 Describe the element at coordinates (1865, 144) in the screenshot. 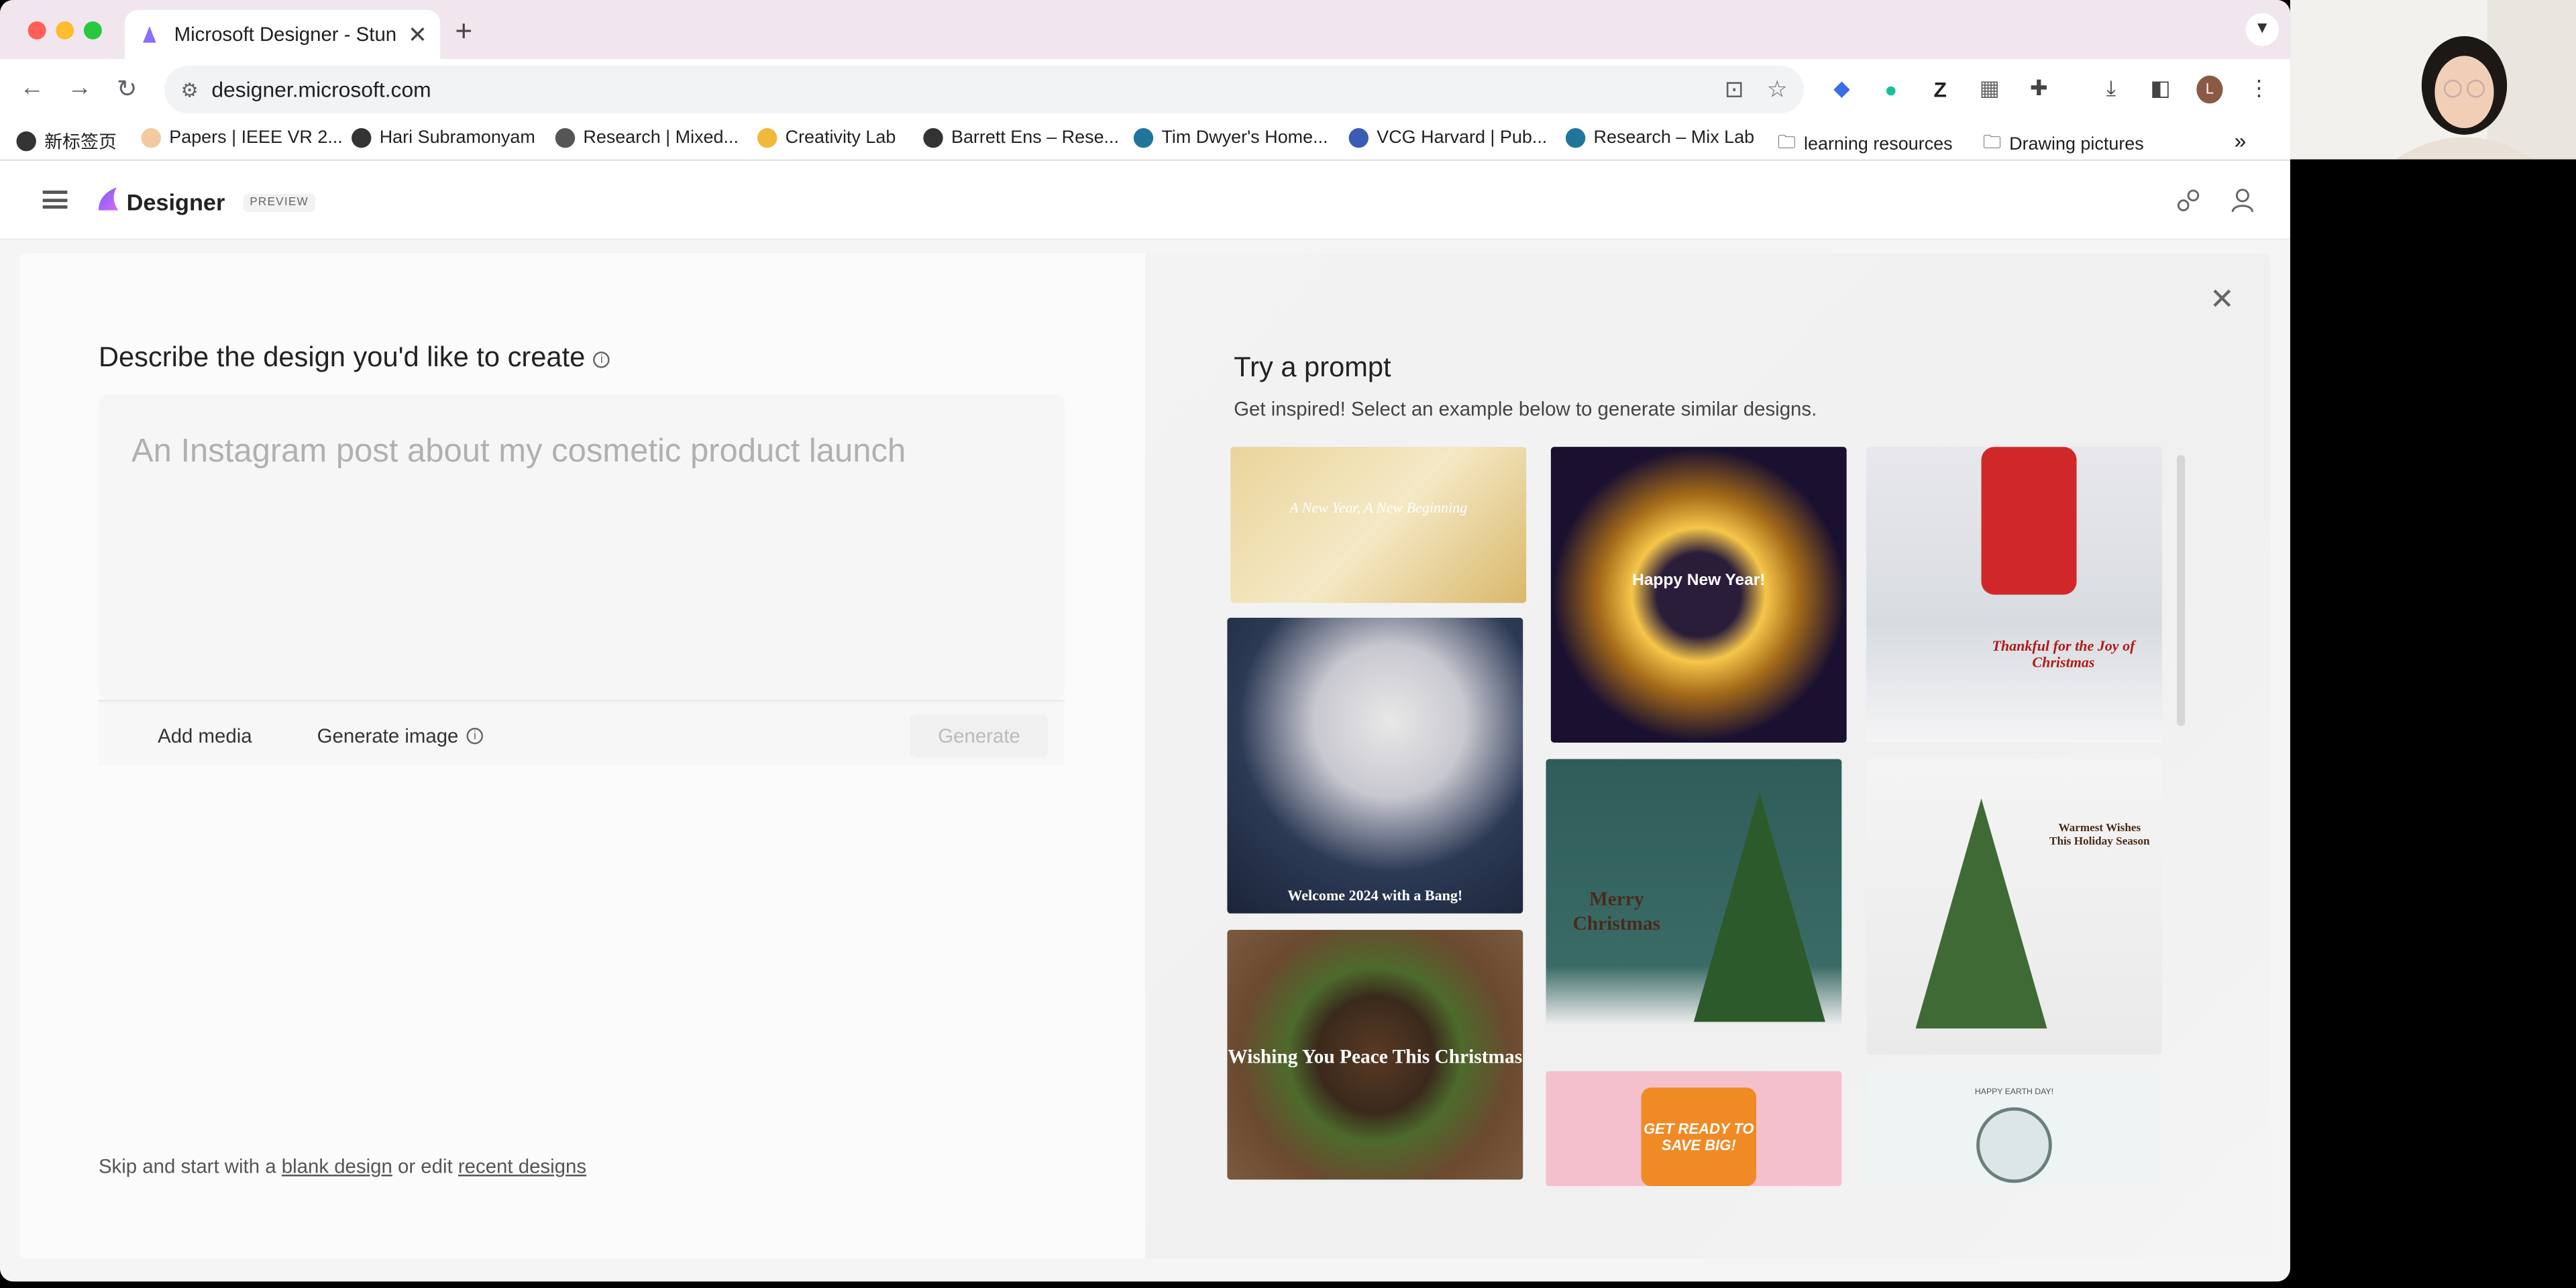

I see `bookmark-folder: 🗀 learning resources` at that location.